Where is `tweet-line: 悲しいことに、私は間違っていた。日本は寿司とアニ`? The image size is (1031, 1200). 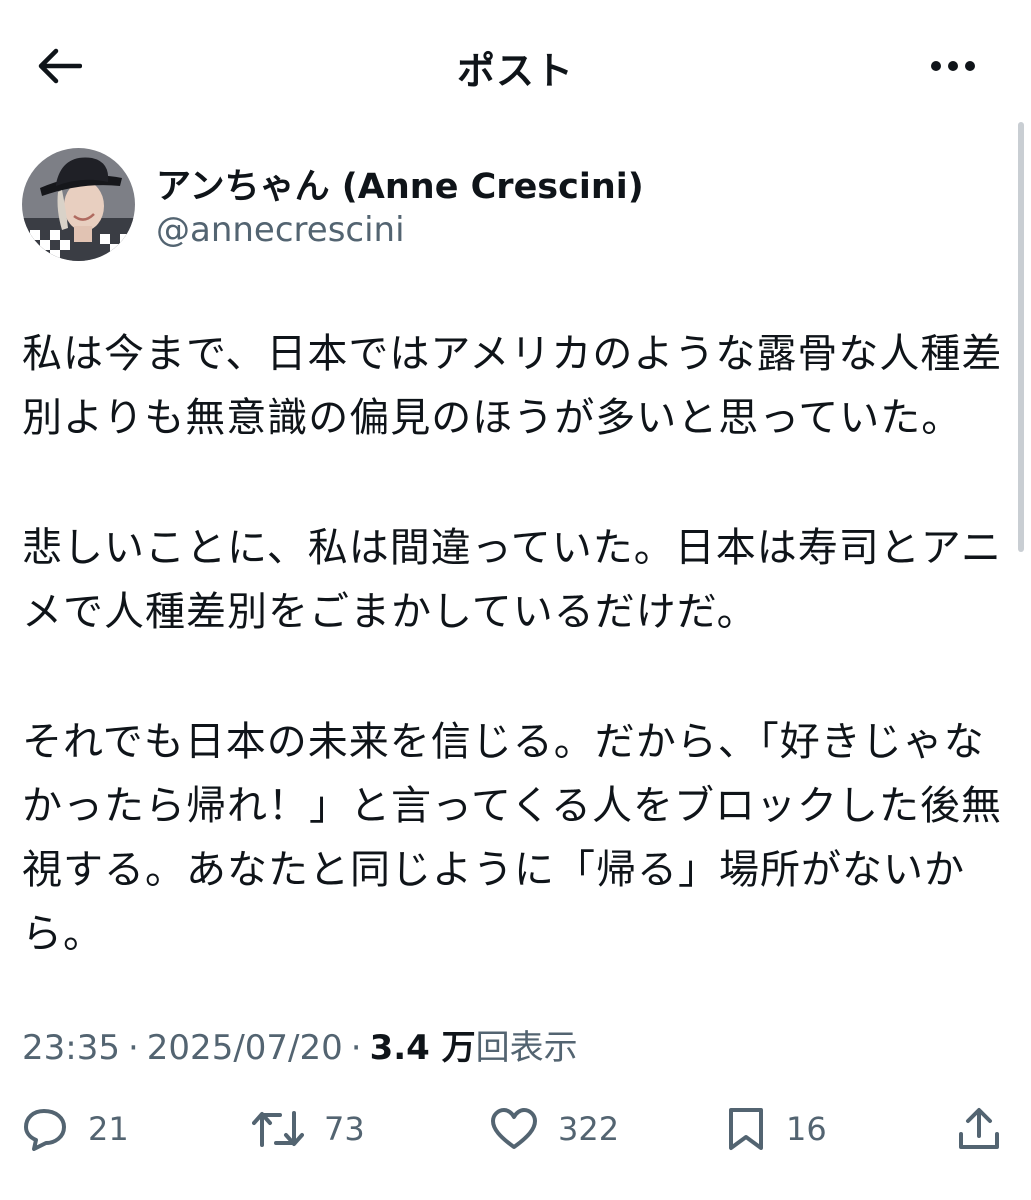
tweet-line: 悲しいことに、私は間違っていた。日本は寿司とアニ is located at coordinates (512, 548).